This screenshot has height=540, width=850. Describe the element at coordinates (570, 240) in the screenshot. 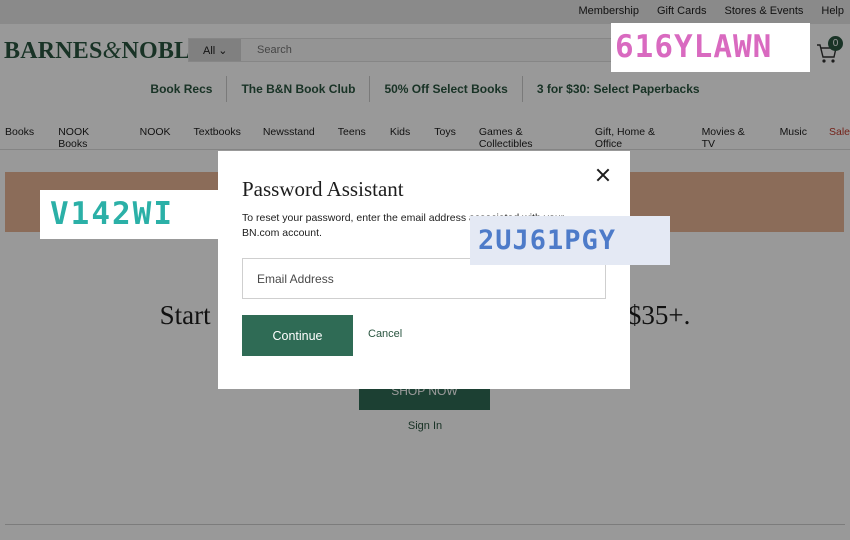

I see `captcha-image-center: 2UJ61PGY` at that location.